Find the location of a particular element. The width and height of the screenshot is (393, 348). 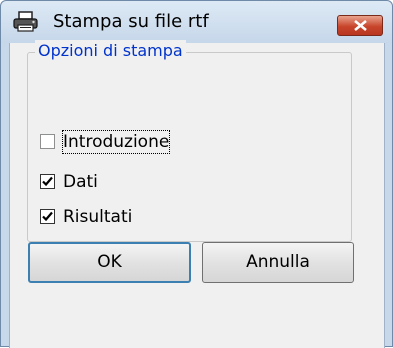

checkbox-introduzione-box is located at coordinates (47, 141).